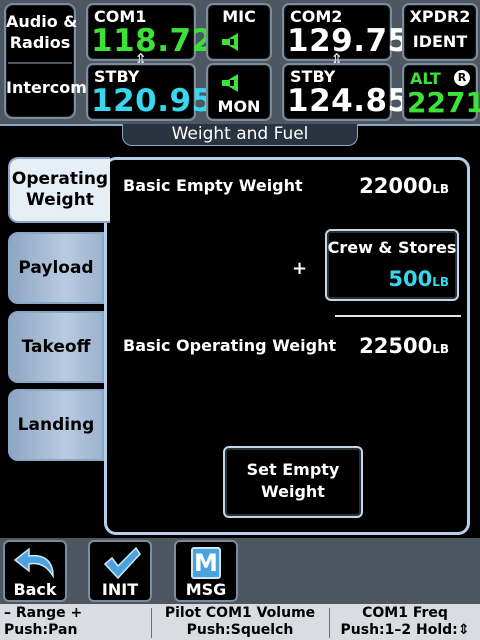 The image size is (480, 640). Describe the element at coordinates (35, 589) in the screenshot. I see `back-label: Back` at that location.